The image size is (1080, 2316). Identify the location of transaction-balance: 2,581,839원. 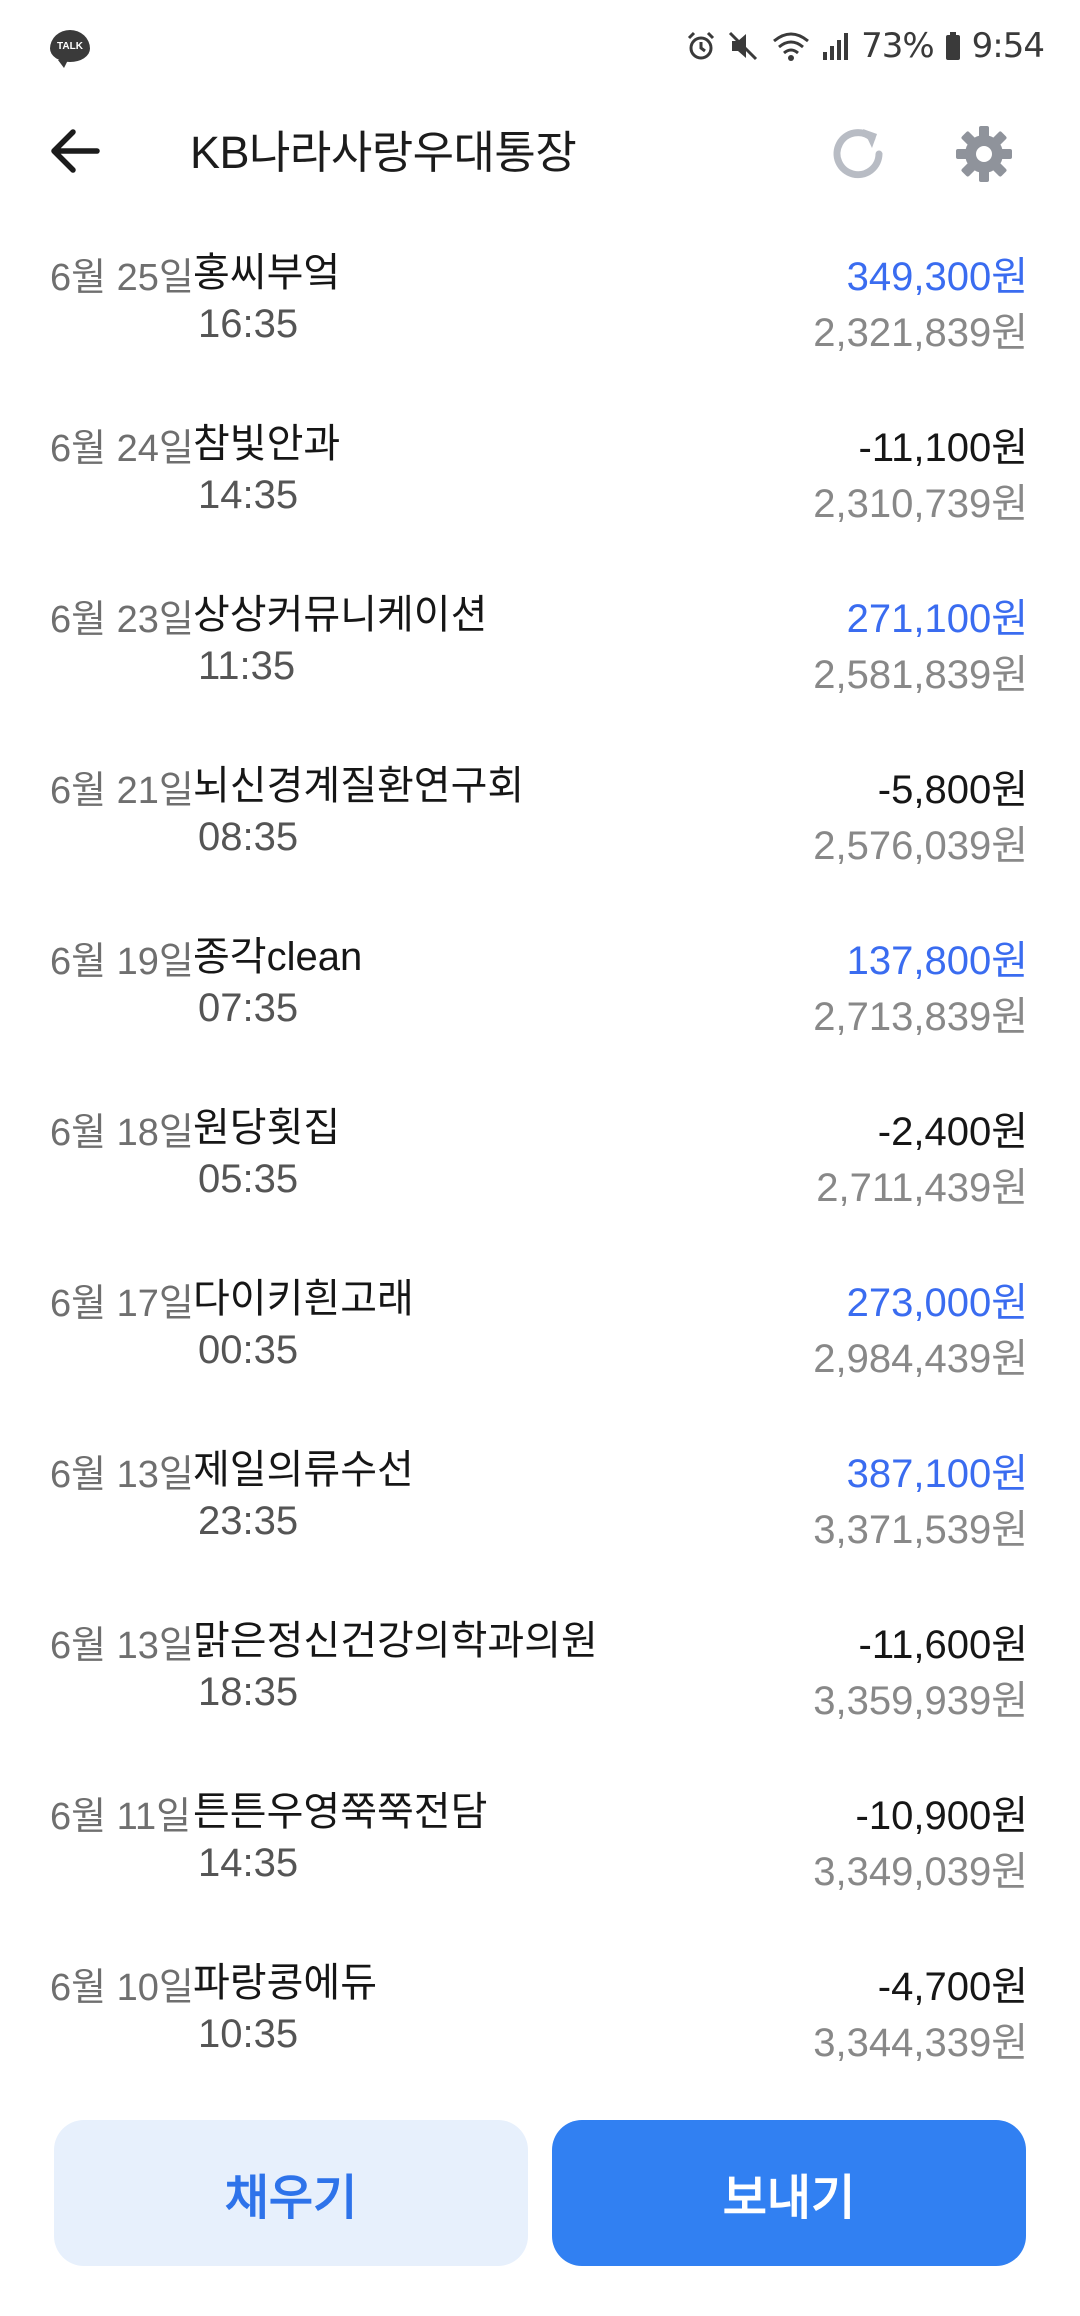
(920, 675).